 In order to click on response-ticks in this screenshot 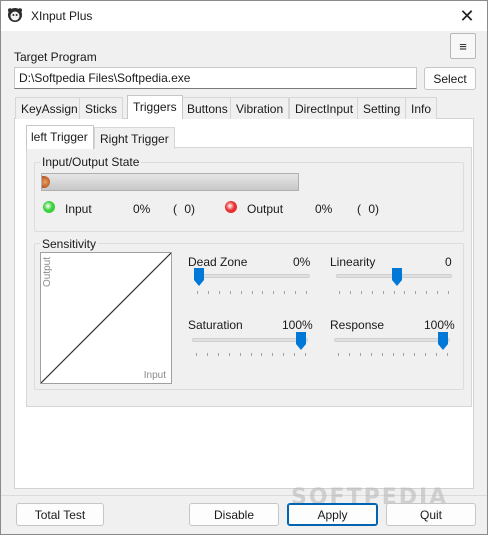, I will do `click(393, 355)`.